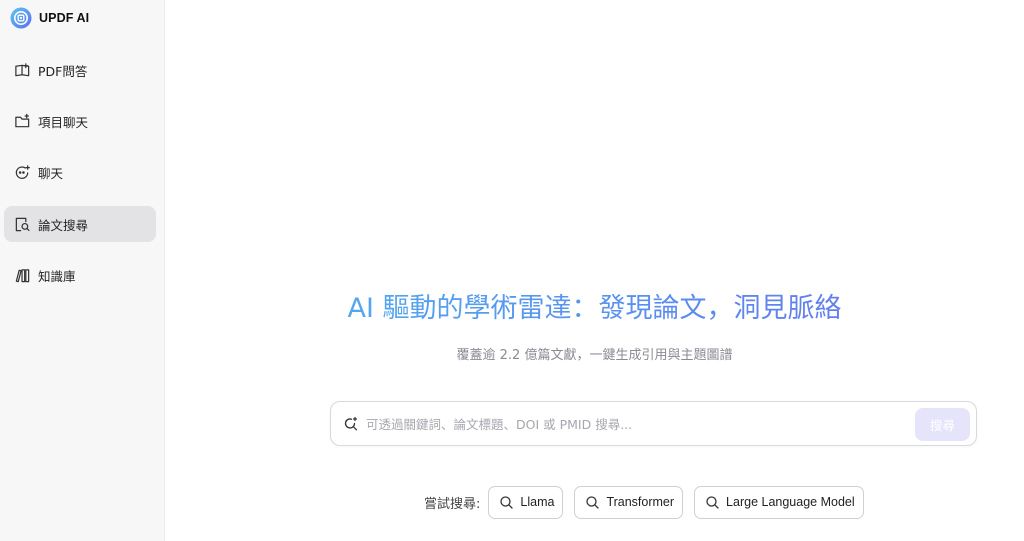 The width and height of the screenshot is (1024, 541). Describe the element at coordinates (351, 423) in the screenshot. I see `sparkle-search-icon` at that location.